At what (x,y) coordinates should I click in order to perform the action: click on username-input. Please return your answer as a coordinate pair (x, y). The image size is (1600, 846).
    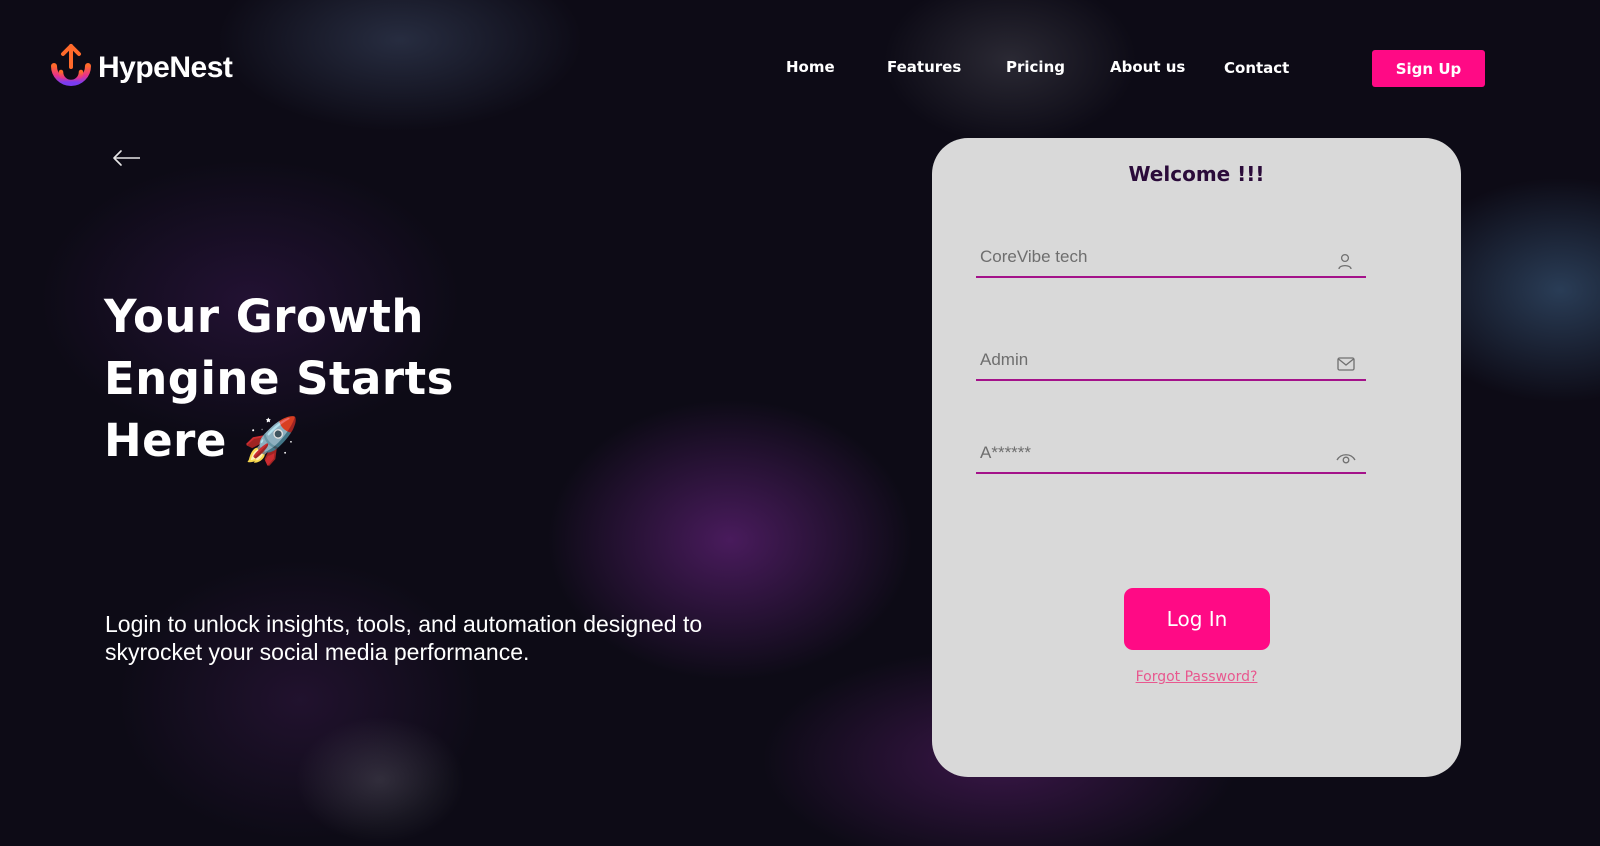
    Looking at the image, I should click on (1145, 257).